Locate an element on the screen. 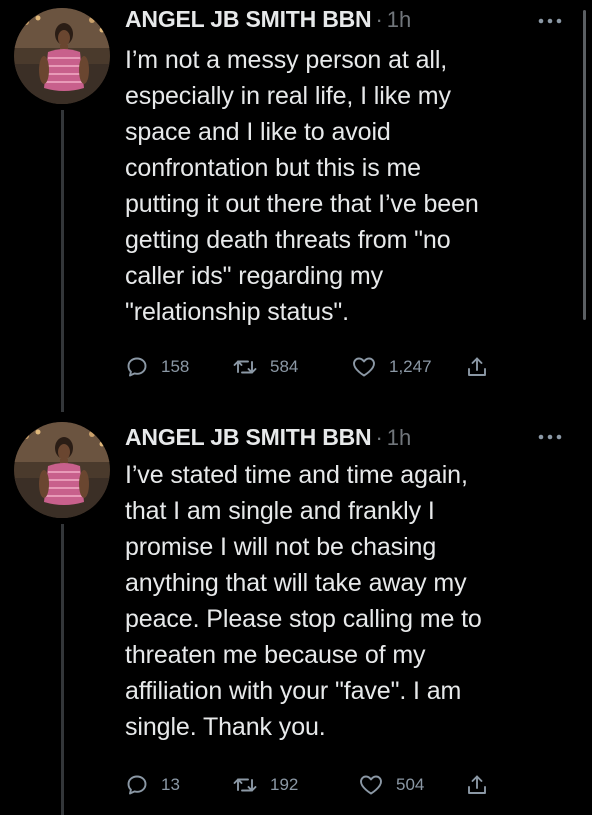 The height and width of the screenshot is (815, 592). reply-count: 158 is located at coordinates (175, 366).